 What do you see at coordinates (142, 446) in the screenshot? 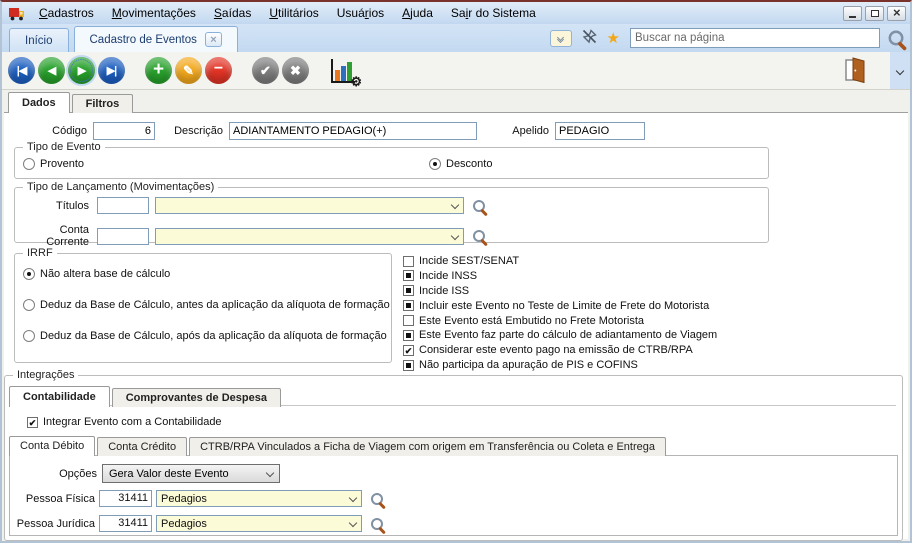
I see `tab-conta-credito: Conta Crédito` at bounding box center [142, 446].